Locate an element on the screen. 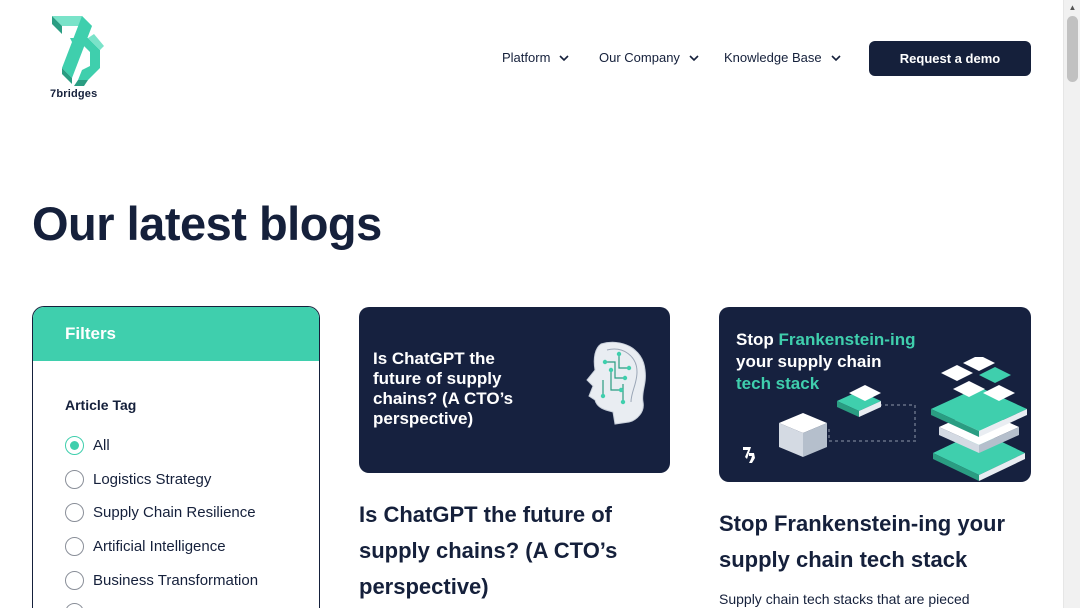  filter-option-label: Logistics Strategy is located at coordinates (152, 479).